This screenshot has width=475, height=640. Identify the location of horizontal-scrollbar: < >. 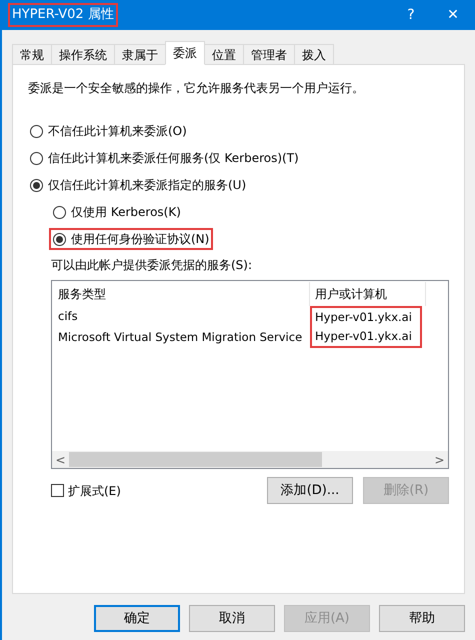
(250, 459).